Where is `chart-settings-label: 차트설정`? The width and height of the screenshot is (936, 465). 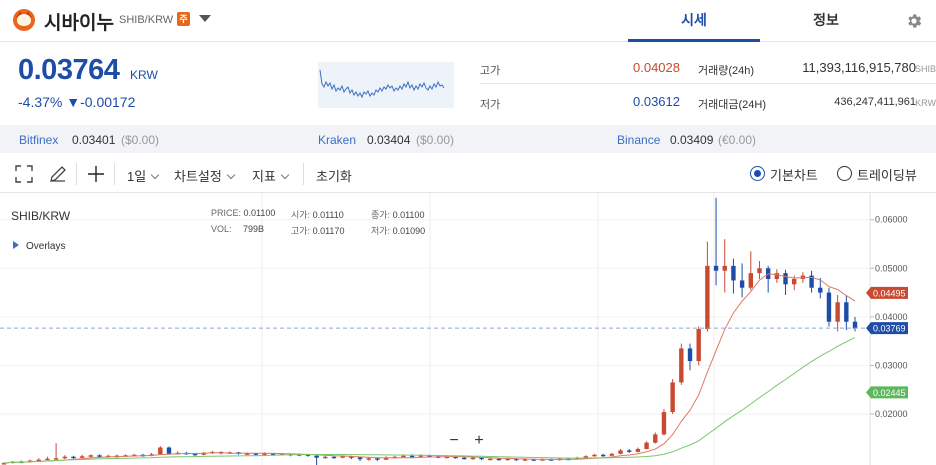
chart-settings-label: 차트설정 is located at coordinates (198, 176).